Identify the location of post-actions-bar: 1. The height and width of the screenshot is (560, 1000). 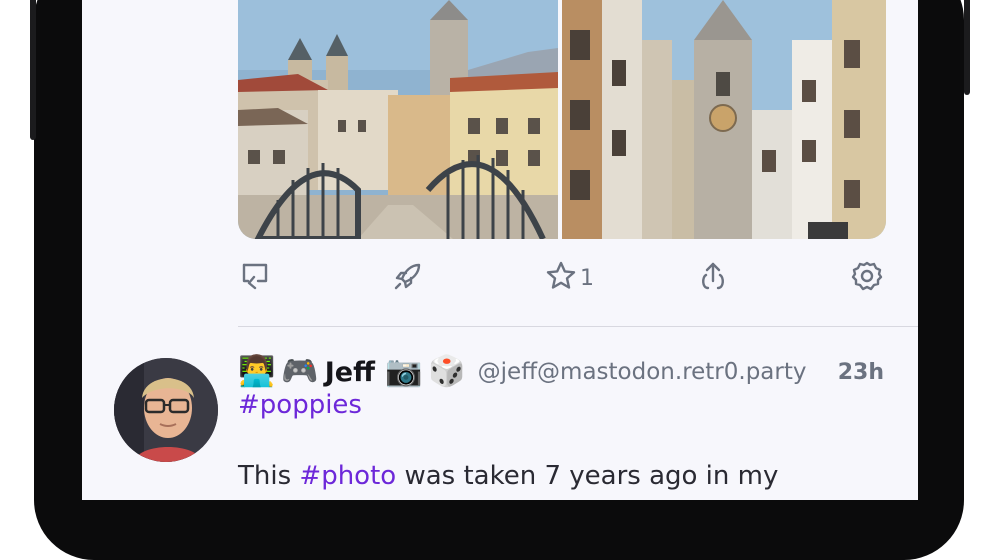
(562, 278).